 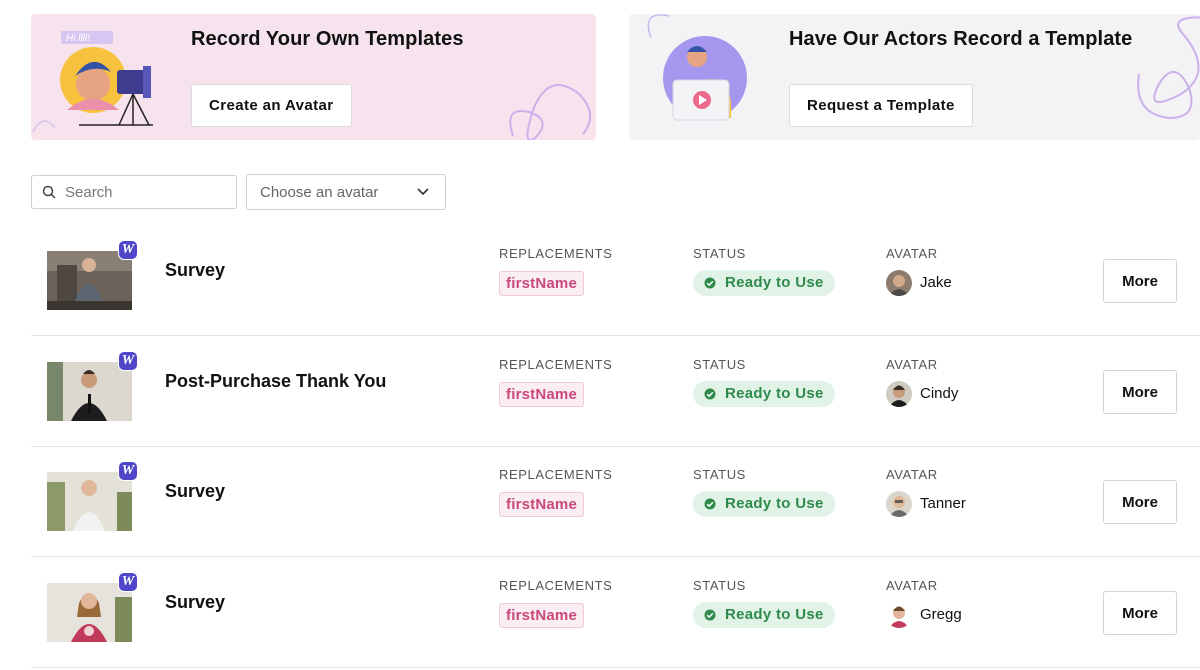 What do you see at coordinates (697, 67) in the screenshot?
I see `actor-illustration` at bounding box center [697, 67].